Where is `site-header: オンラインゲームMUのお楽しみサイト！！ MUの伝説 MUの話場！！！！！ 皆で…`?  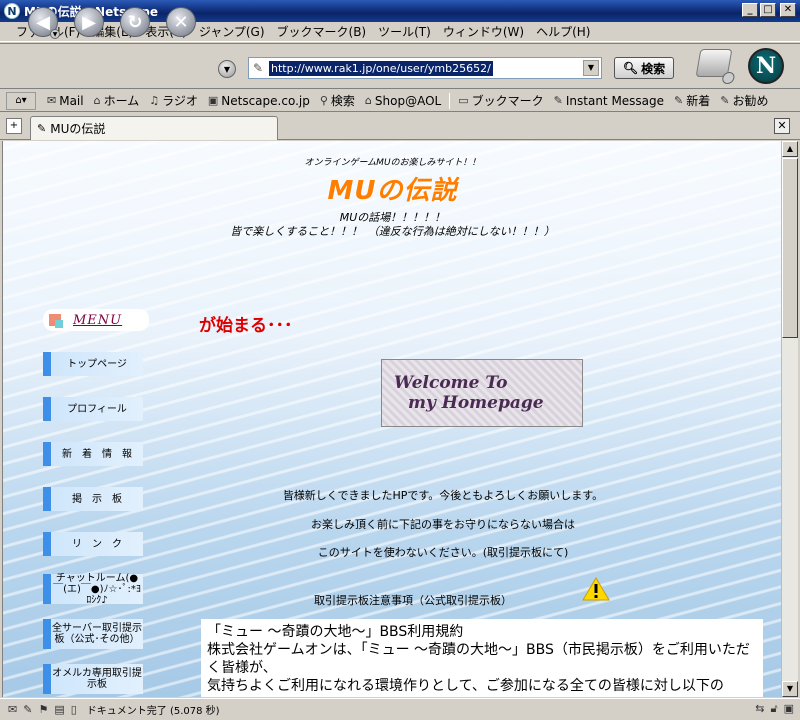
site-header: オンラインゲームMUのお楽しみサイト！！ MUの伝説 MUの話場！！！！！ 皆で… is located at coordinates (392, 197).